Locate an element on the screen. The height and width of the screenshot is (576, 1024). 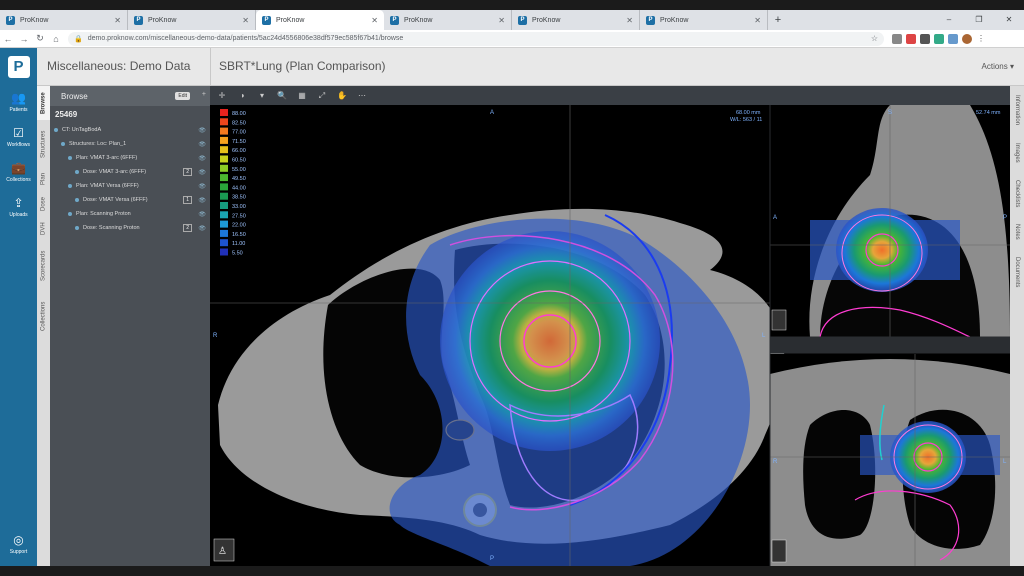
nav-patients: 👥 Patients is located at coordinates (18, 102).